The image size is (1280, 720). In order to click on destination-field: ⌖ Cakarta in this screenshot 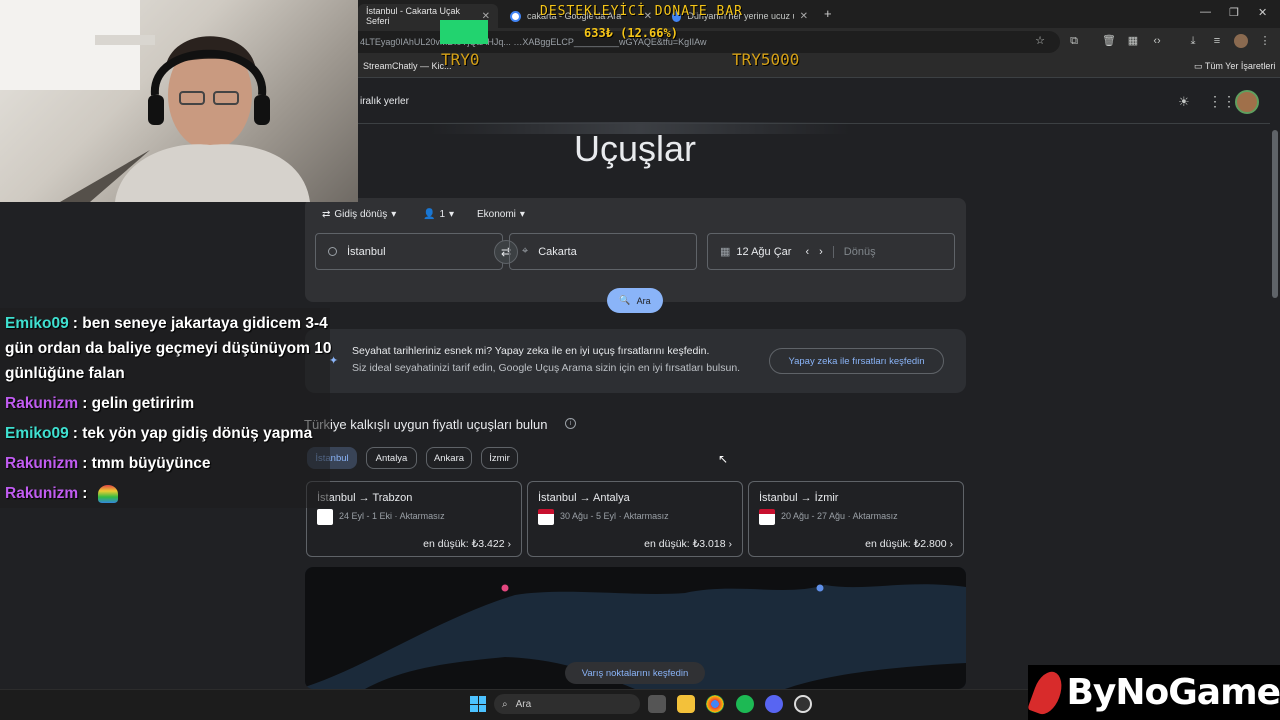, I will do `click(603, 251)`.